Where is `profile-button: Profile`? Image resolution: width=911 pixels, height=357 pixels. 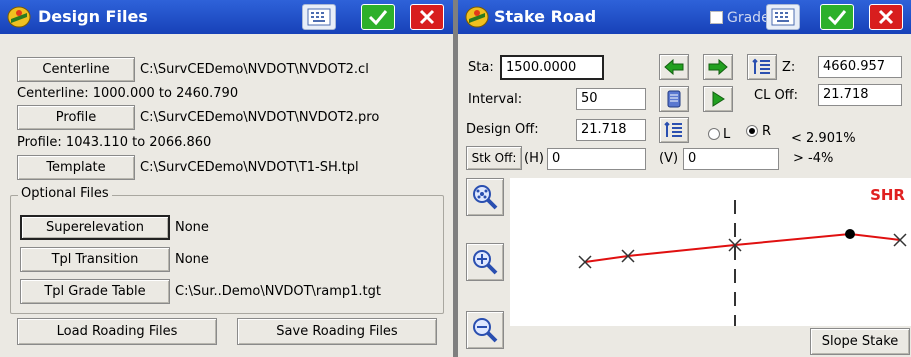 profile-button: Profile is located at coordinates (76, 117).